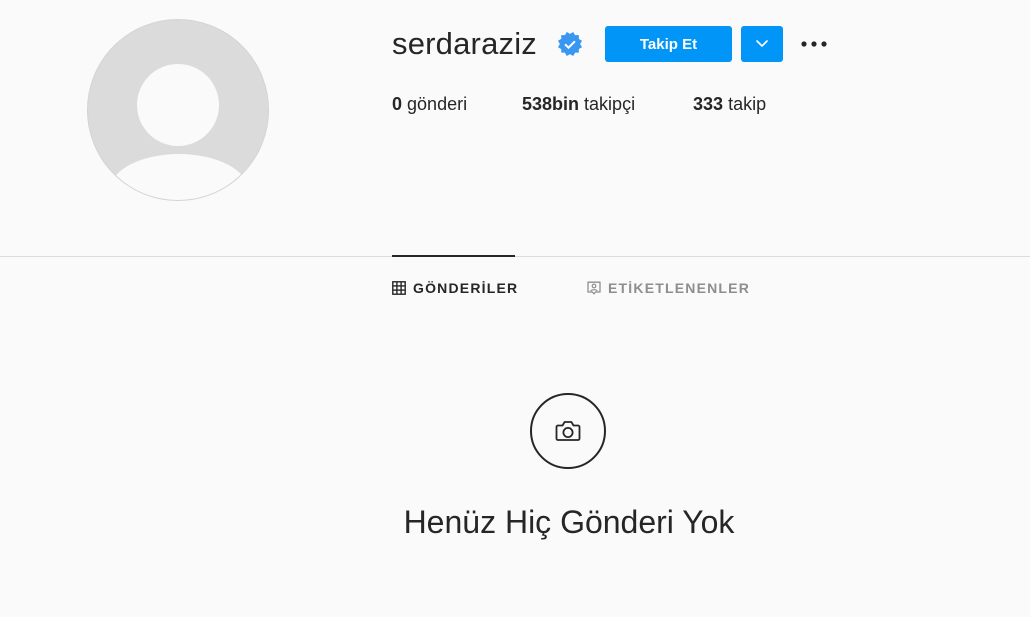 The image size is (1030, 617). I want to click on stat-posts: 0 gönderi, so click(429, 104).